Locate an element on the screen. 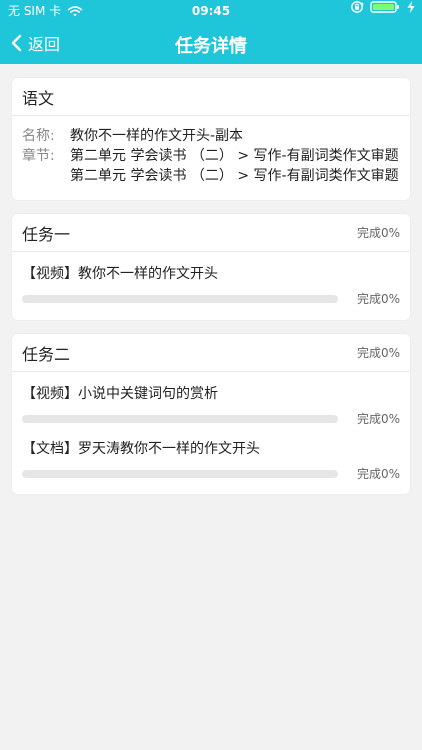 The width and height of the screenshot is (422, 750). task-item-title: 【视频】小说中关键词句的赏析 is located at coordinates (120, 394).